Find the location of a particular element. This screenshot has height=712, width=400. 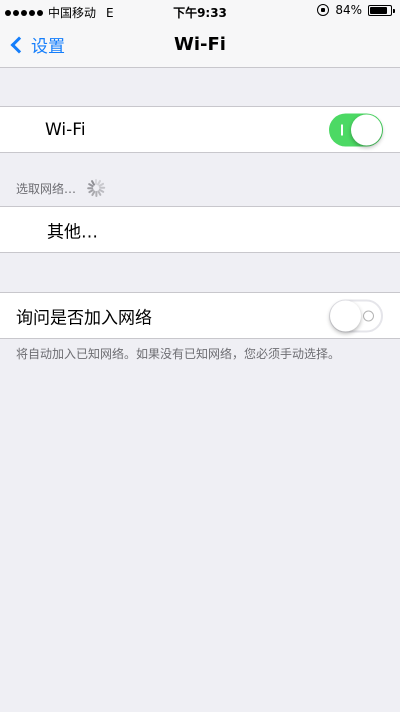

wifi-toggle-switch is located at coordinates (356, 129).